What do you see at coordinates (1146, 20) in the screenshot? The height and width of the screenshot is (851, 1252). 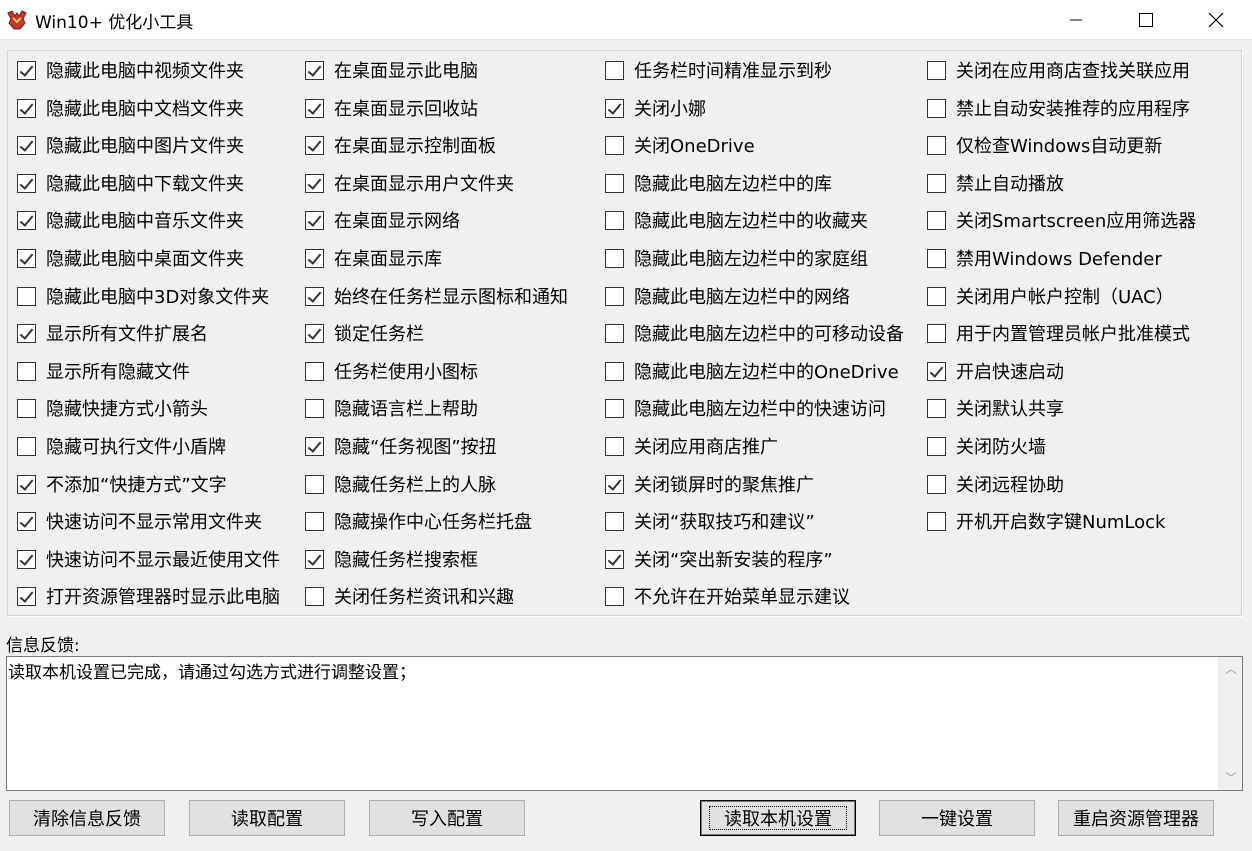 I see `maximize-button` at bounding box center [1146, 20].